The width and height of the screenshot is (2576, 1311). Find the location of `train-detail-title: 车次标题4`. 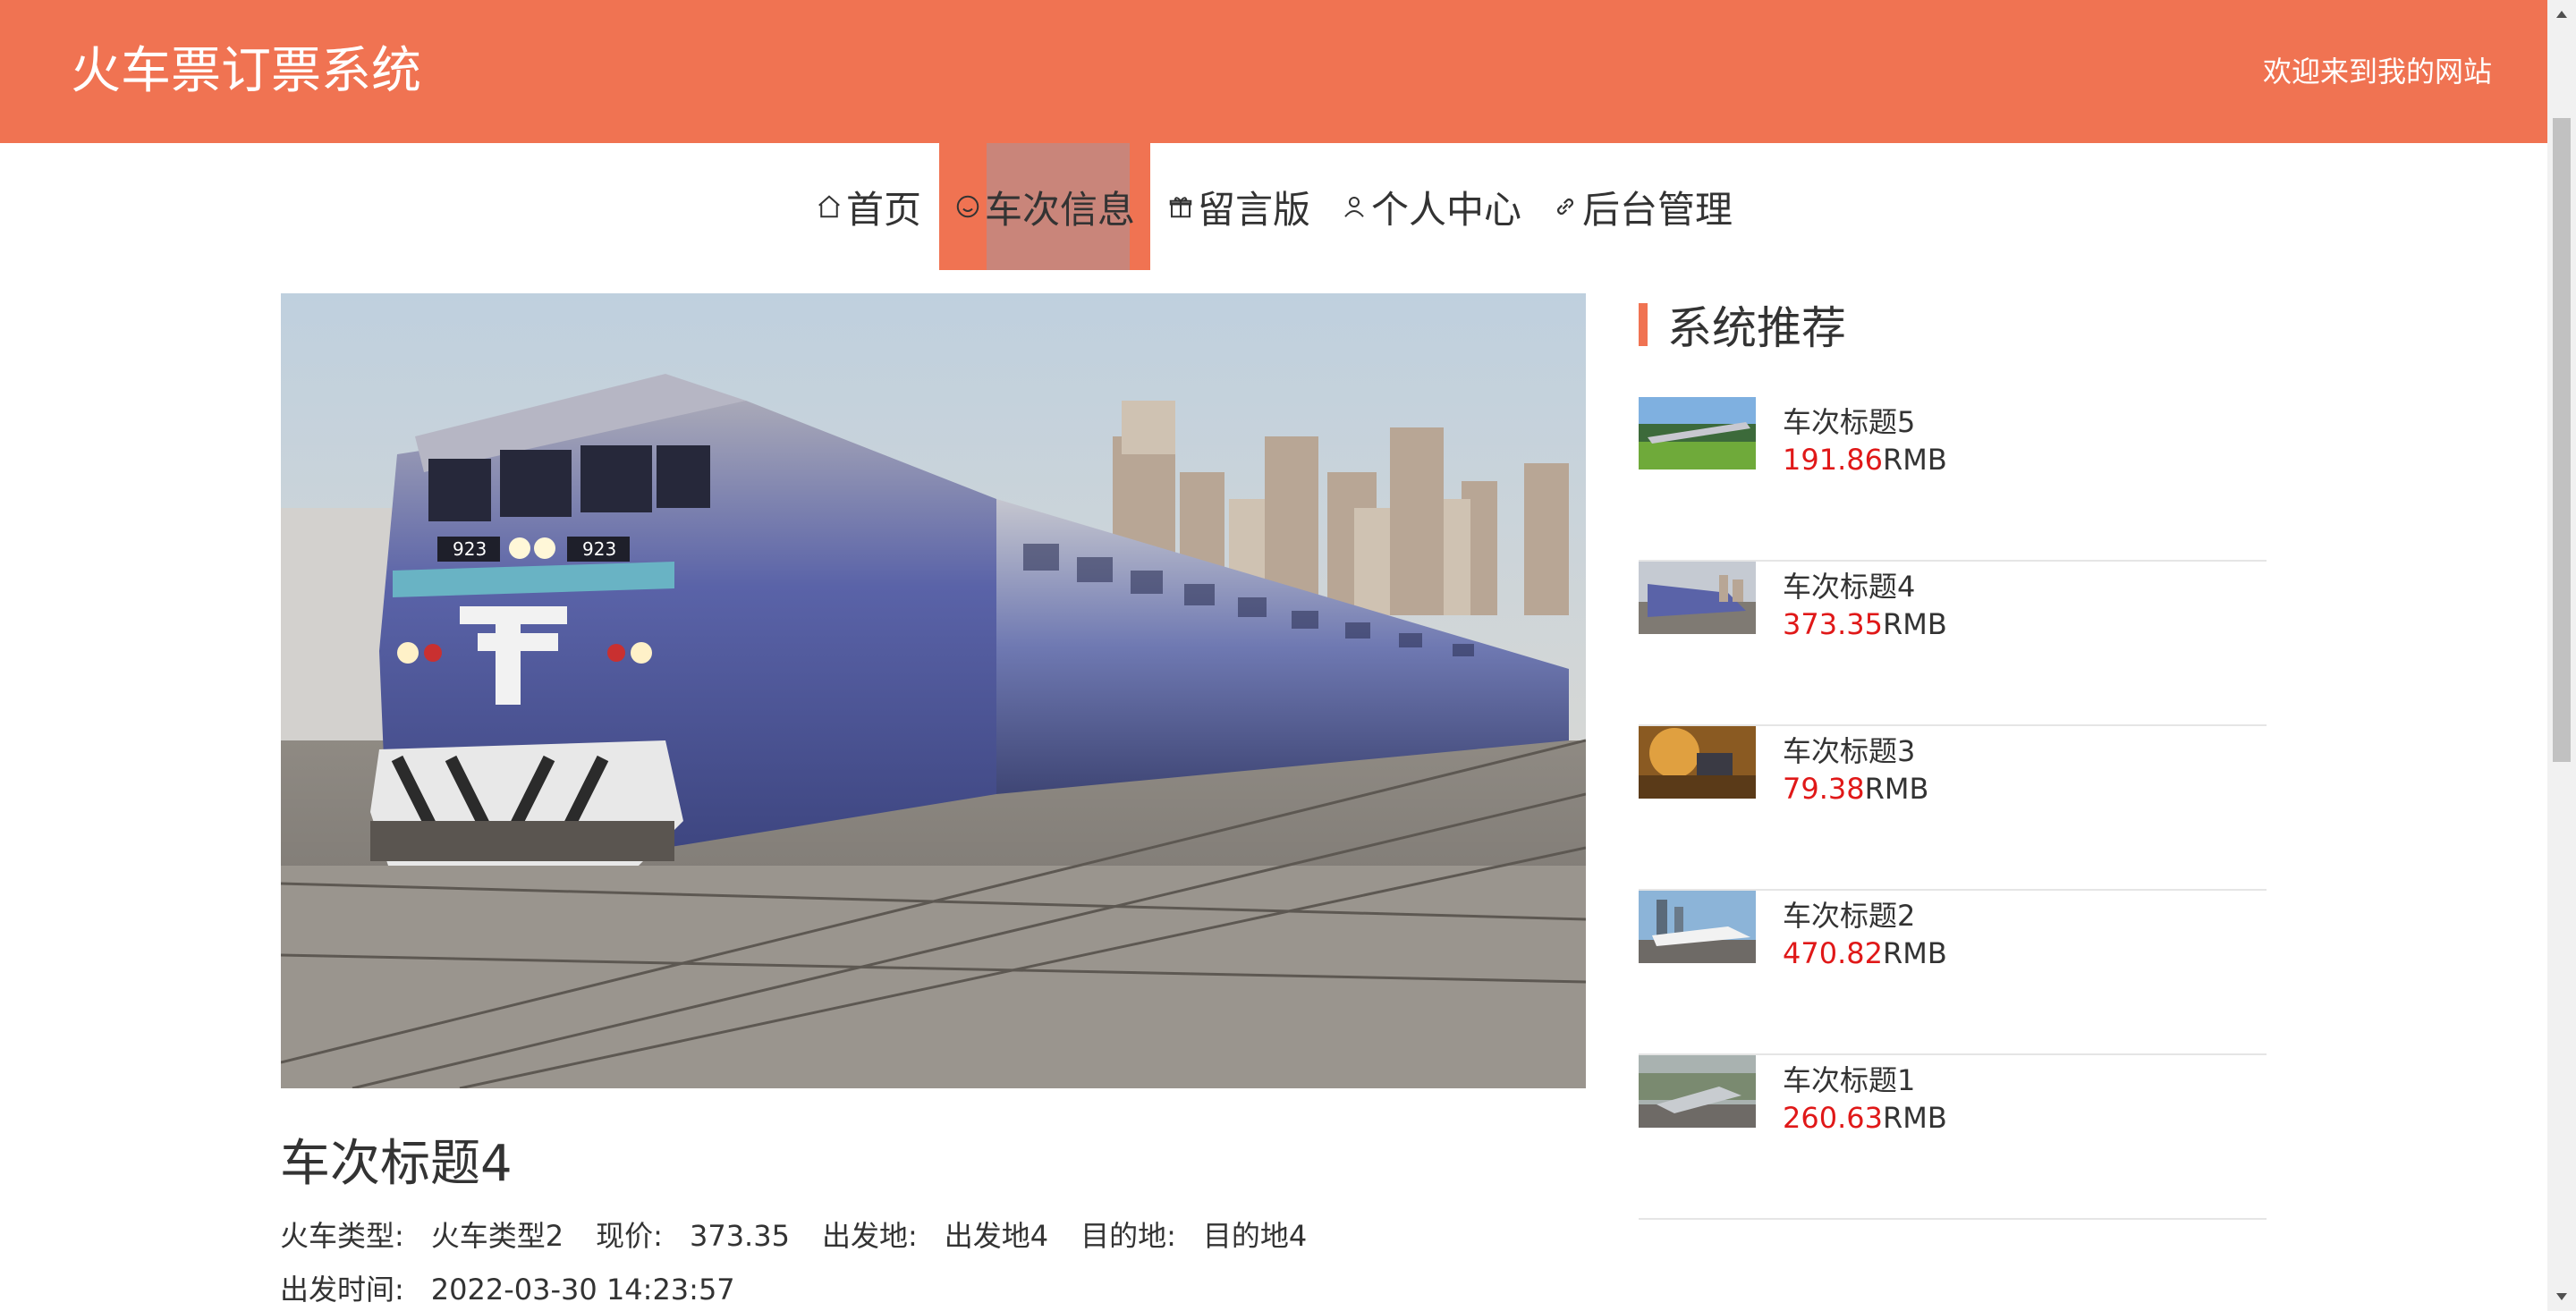

train-detail-title: 车次标题4 is located at coordinates (396, 1164).